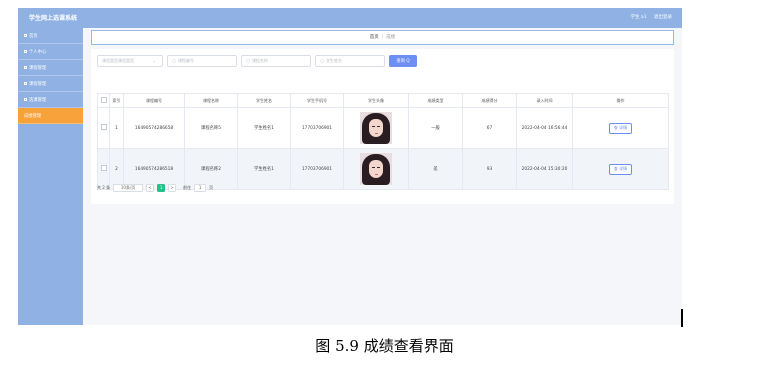  I want to click on page-size-select: 10条/页, so click(128, 187).